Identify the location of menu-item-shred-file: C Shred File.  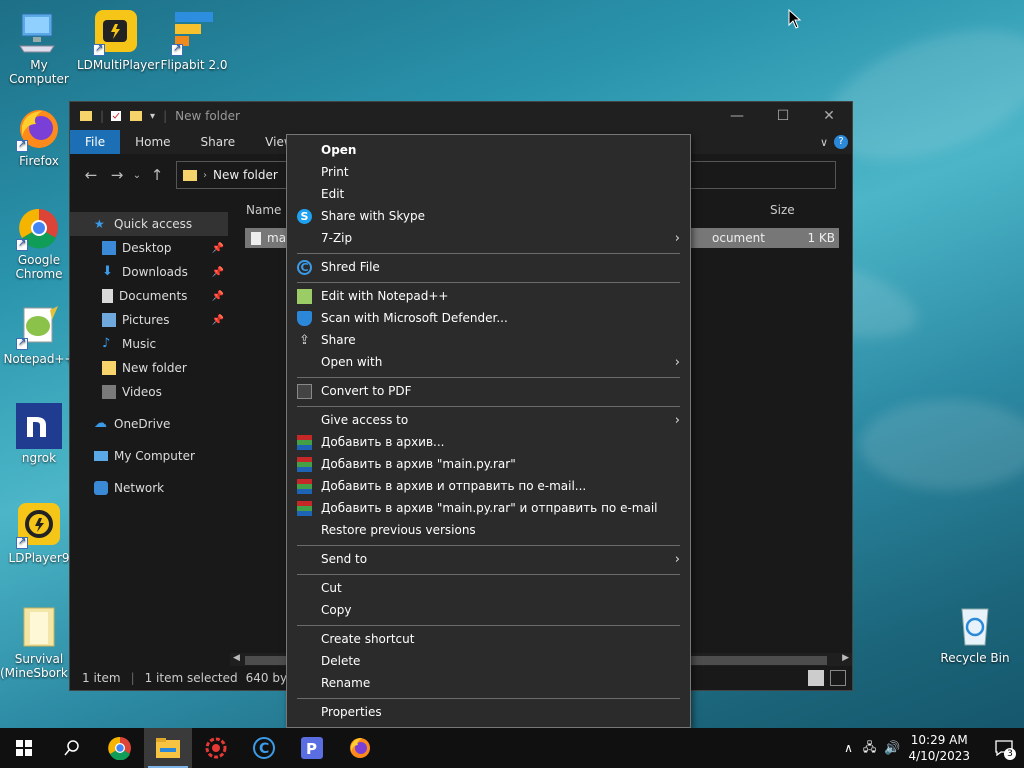
(488, 267).